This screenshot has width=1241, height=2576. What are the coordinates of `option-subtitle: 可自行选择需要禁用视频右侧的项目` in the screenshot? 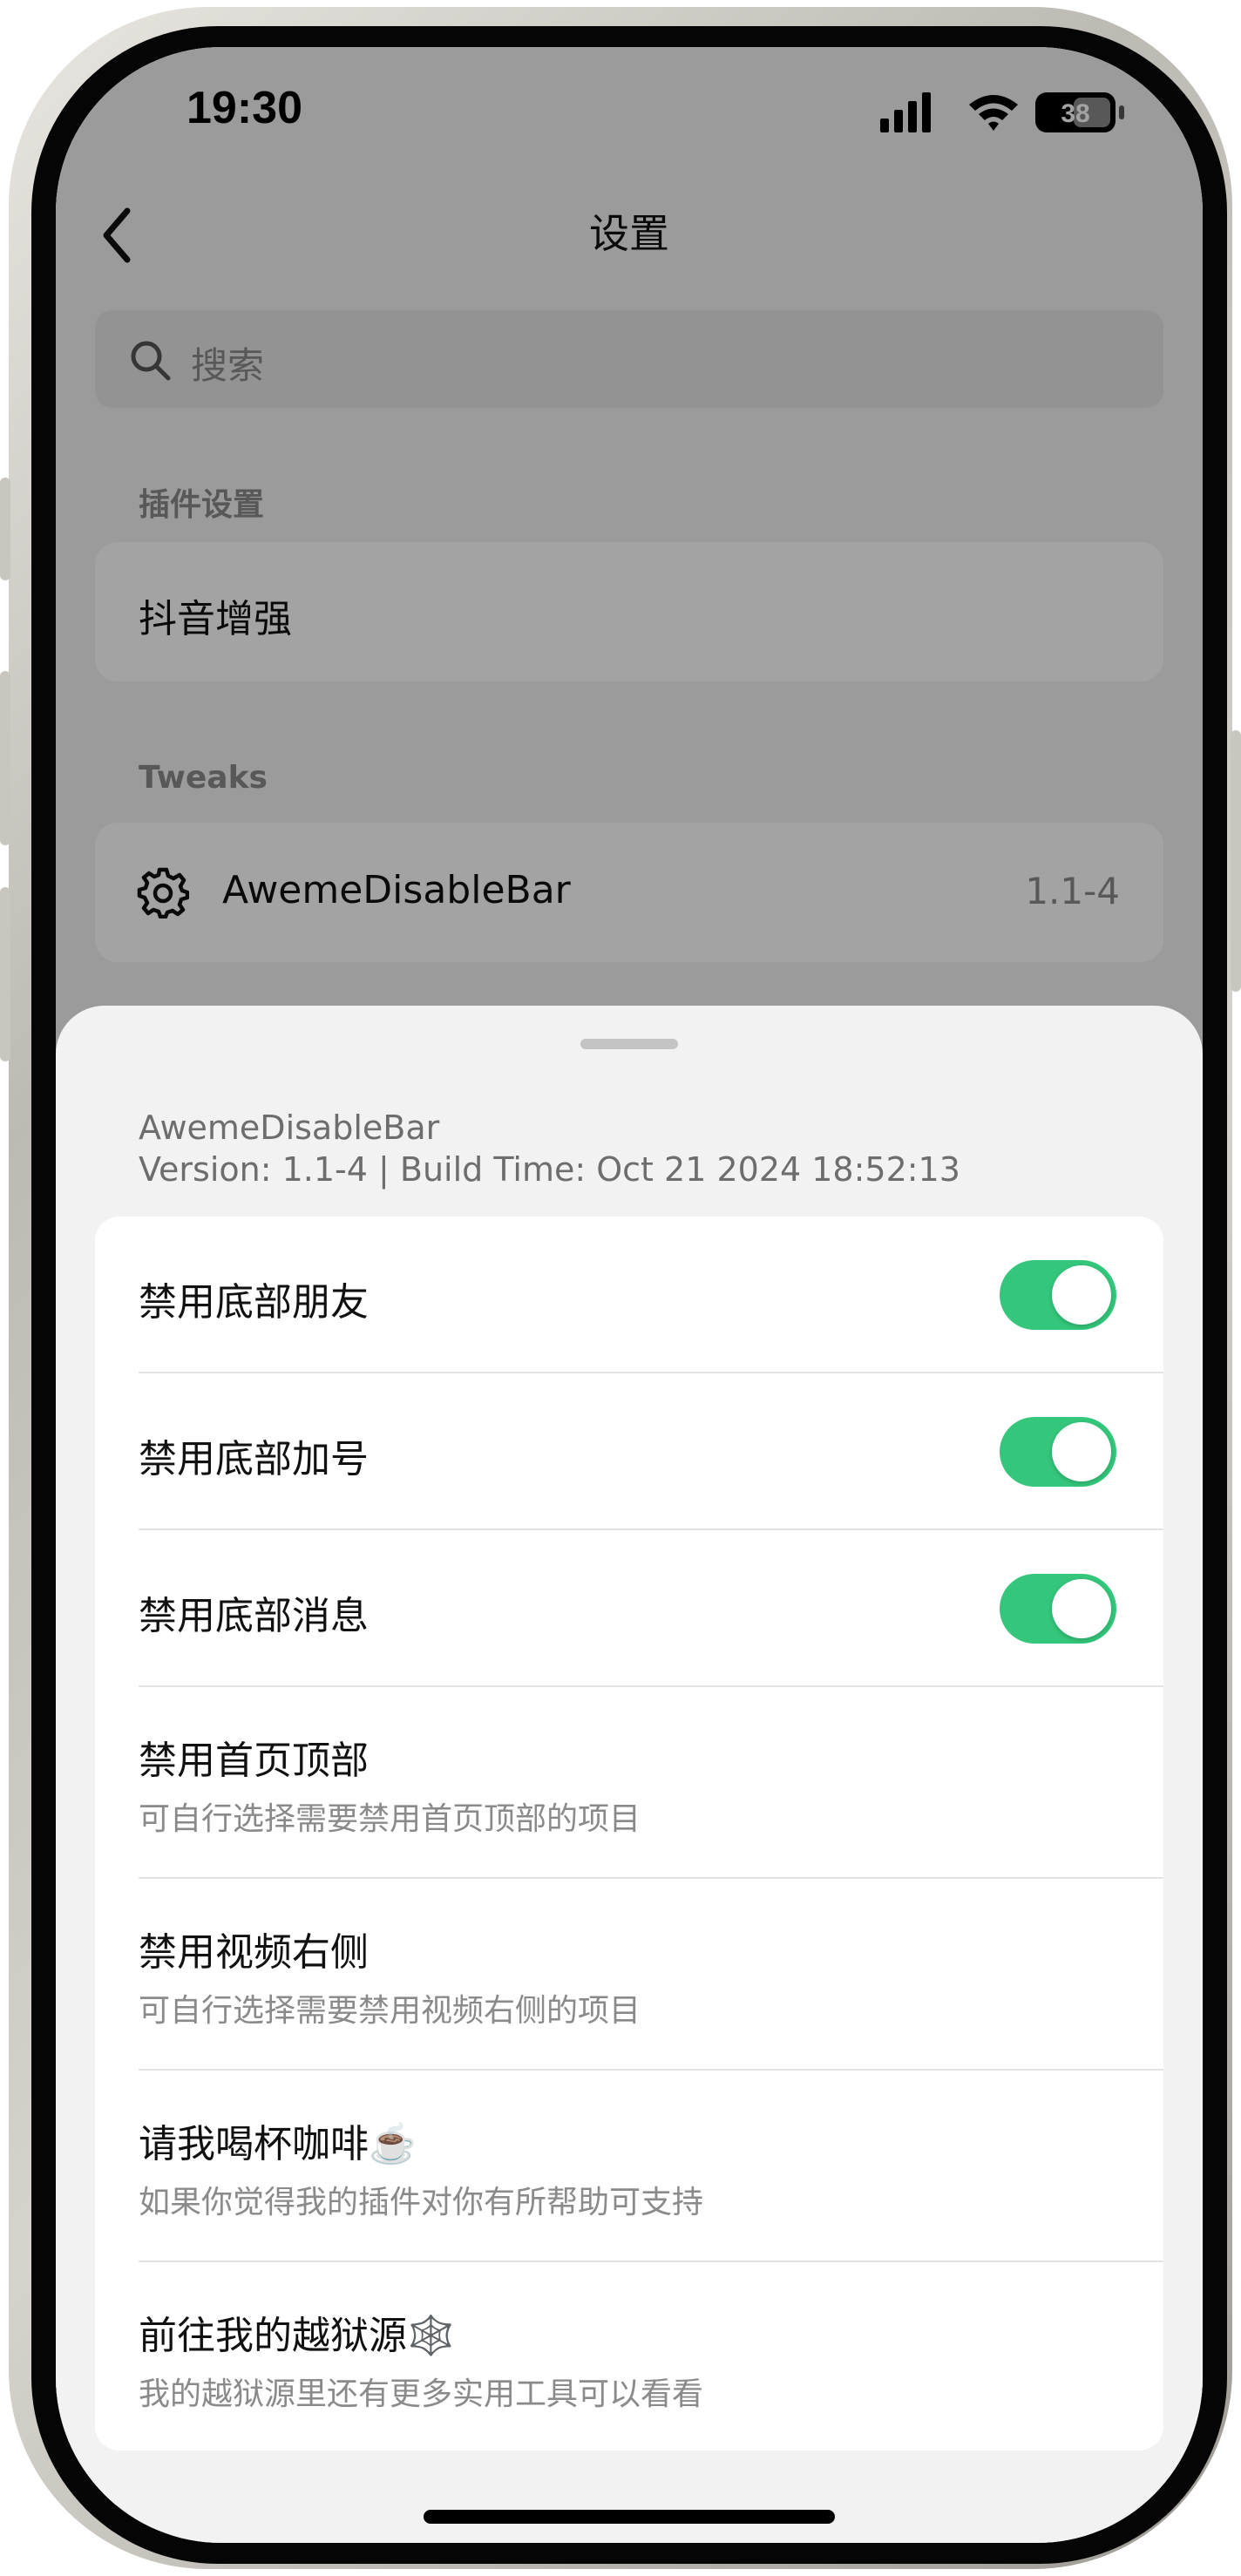 It's located at (390, 2011).